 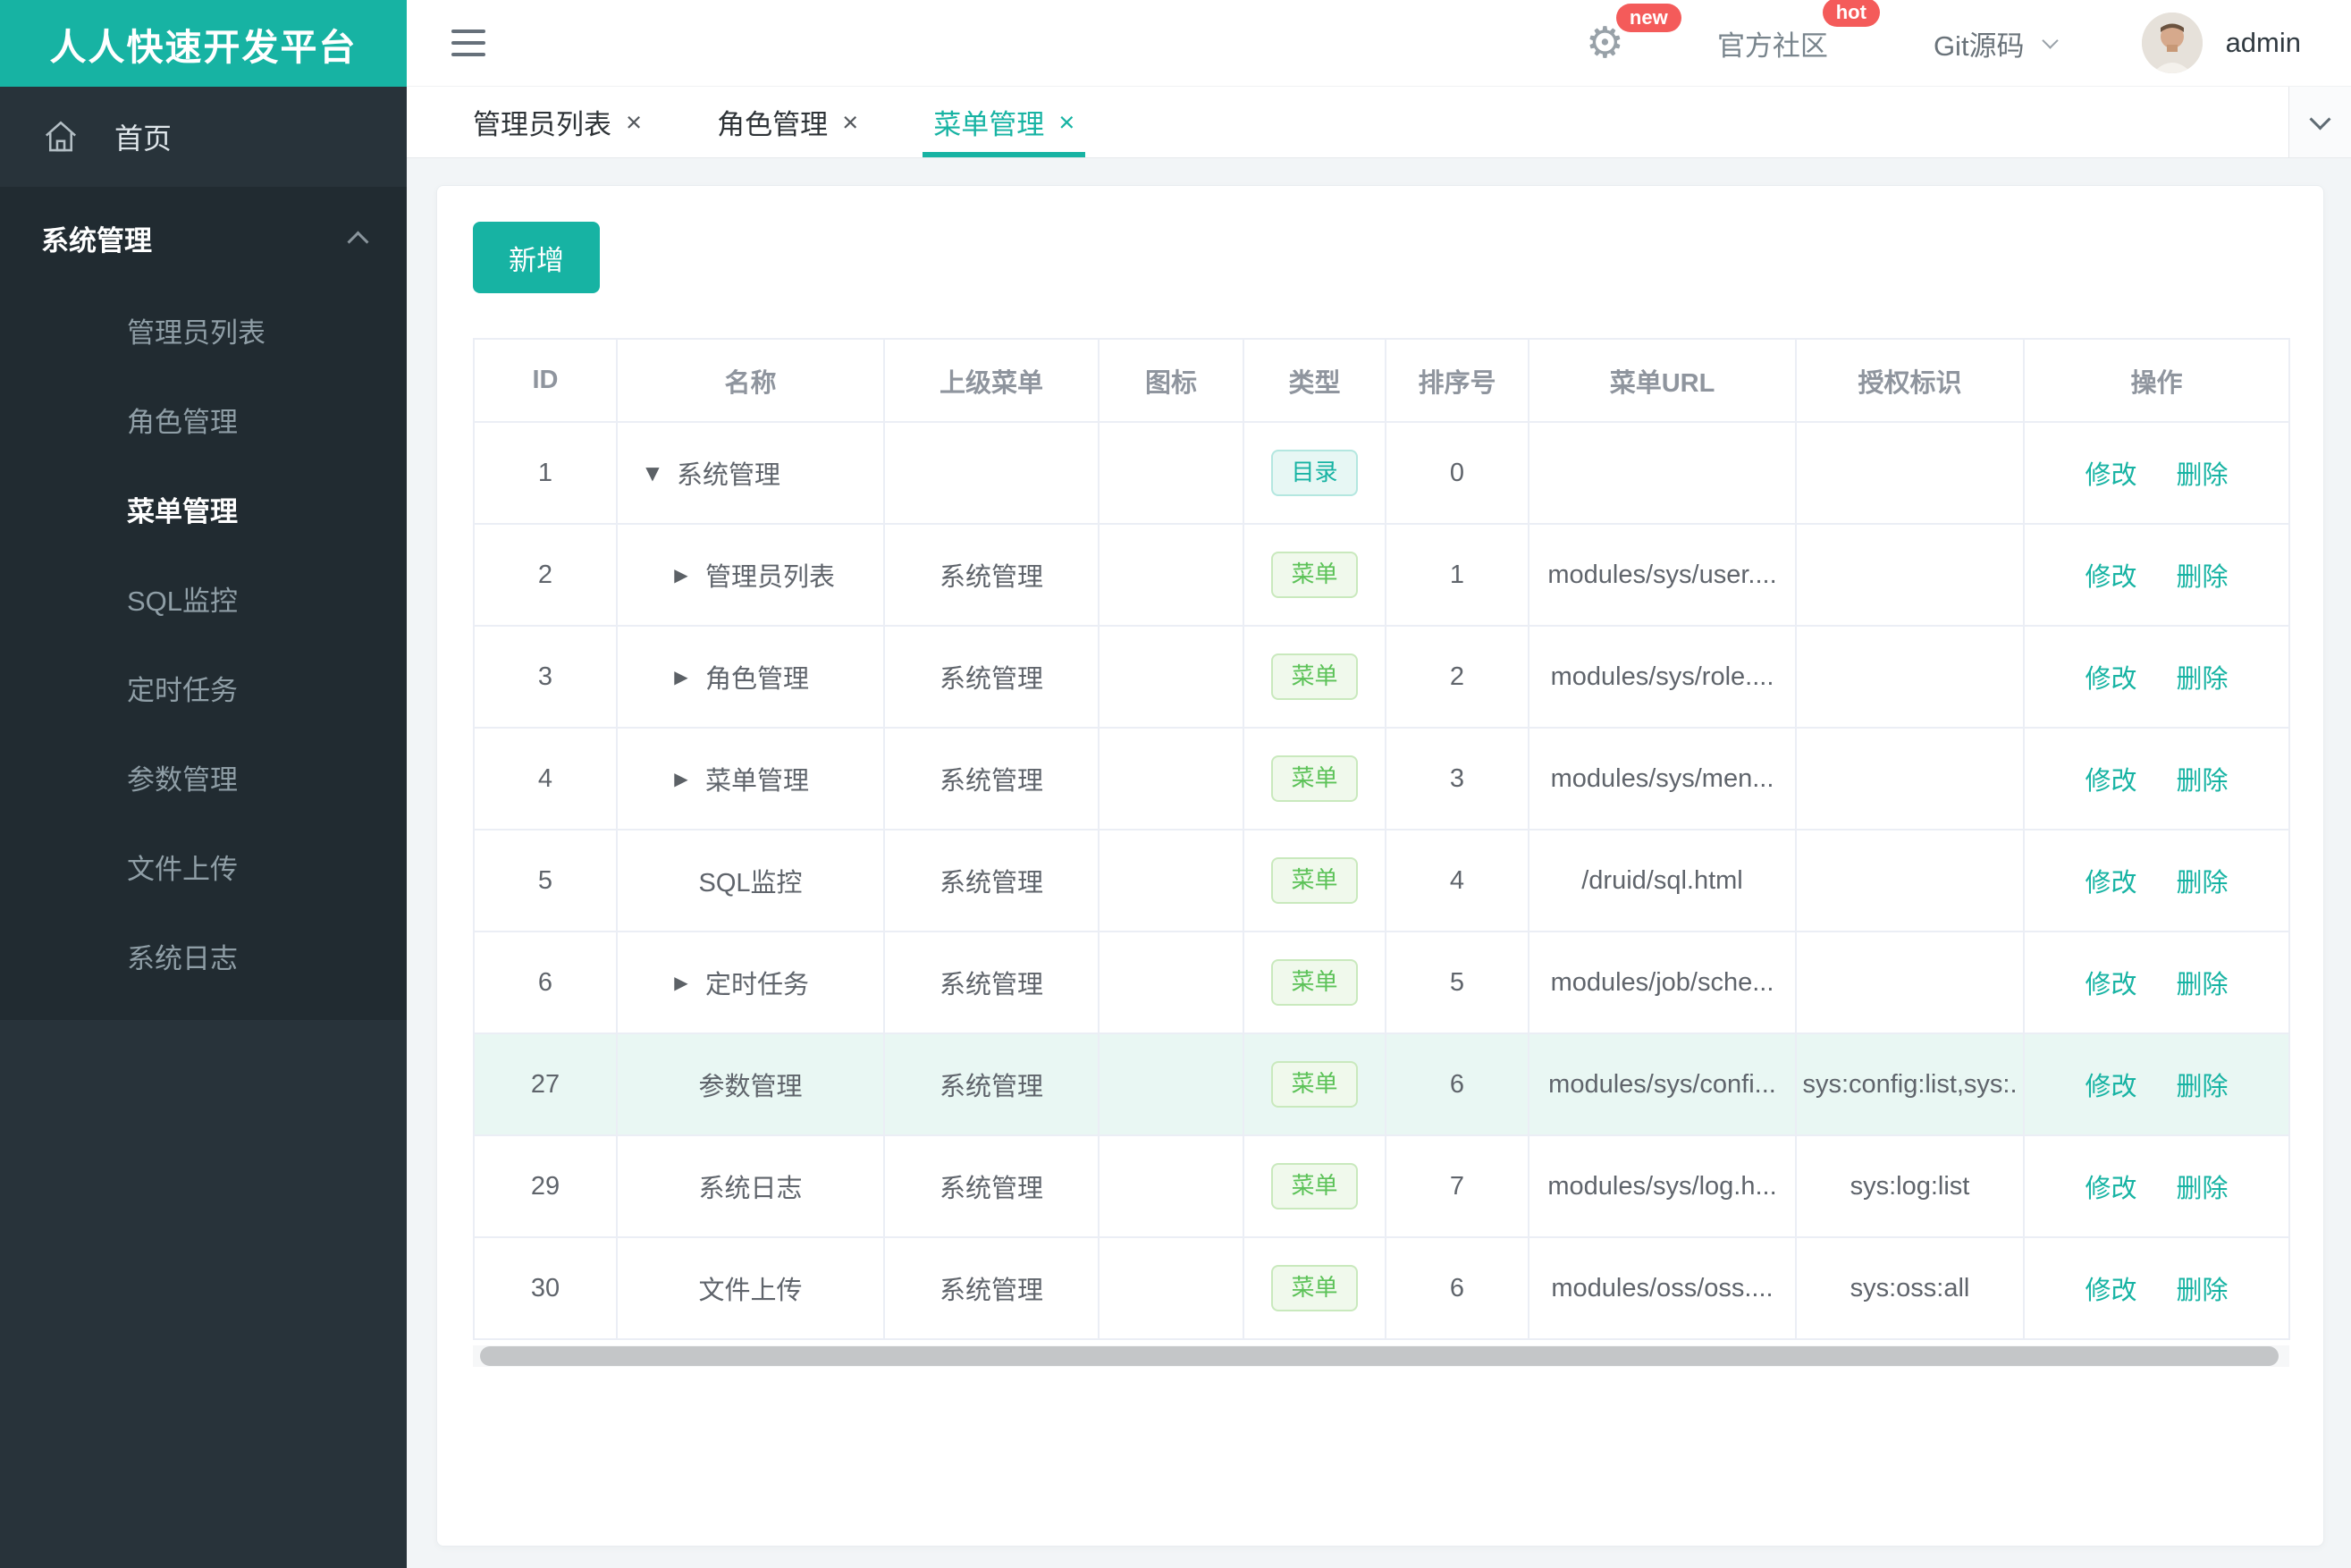 I want to click on sidebar-item: 角色管理, so click(x=203, y=423).